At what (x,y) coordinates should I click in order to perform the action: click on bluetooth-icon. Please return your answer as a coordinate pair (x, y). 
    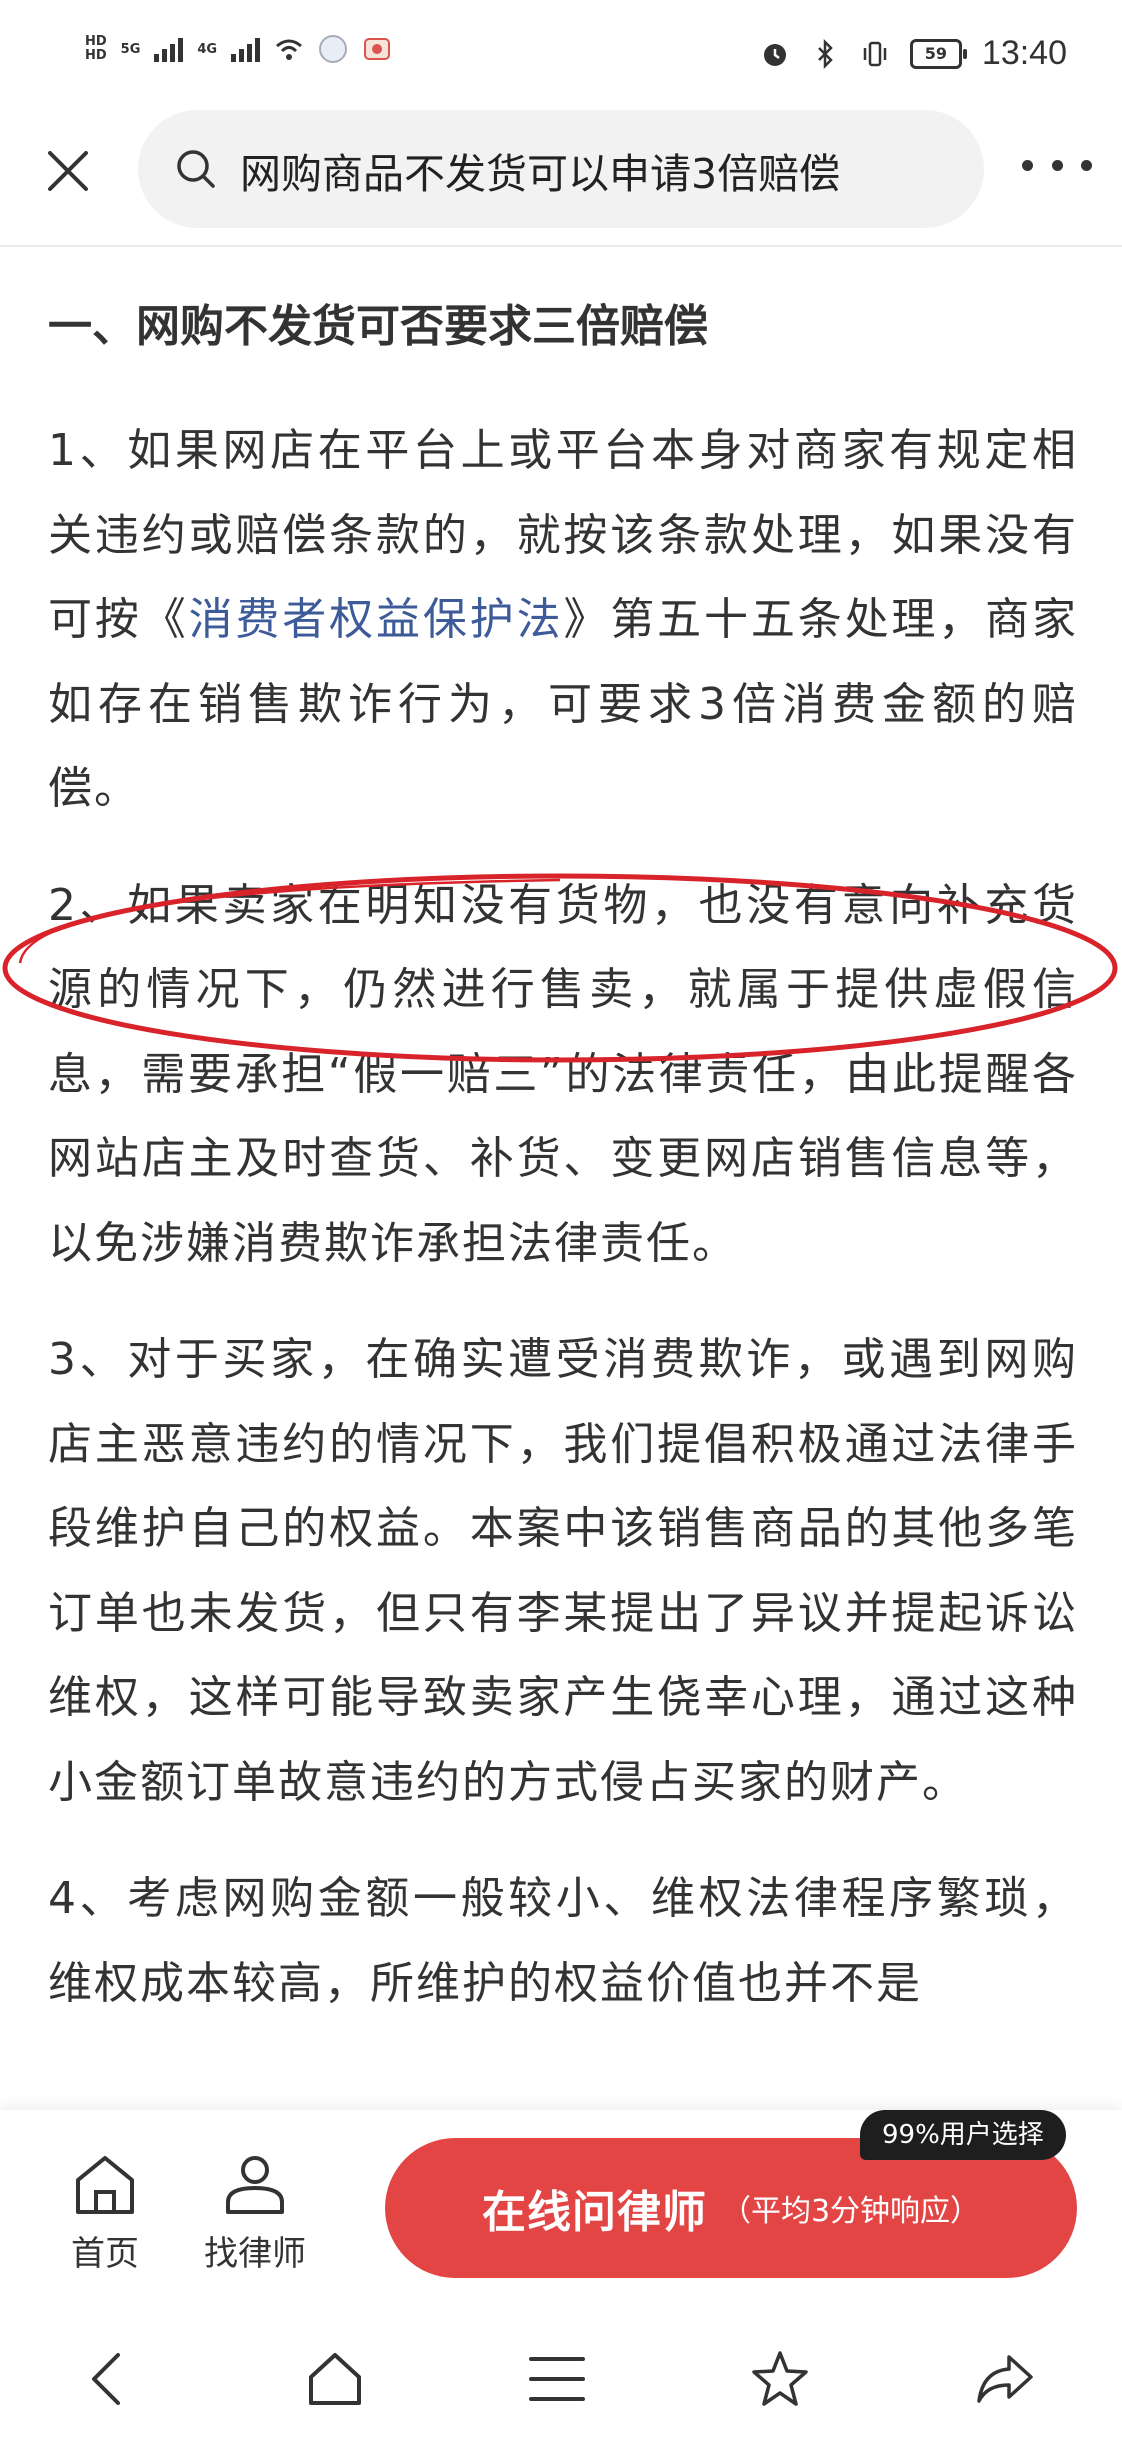
    Looking at the image, I should click on (825, 53).